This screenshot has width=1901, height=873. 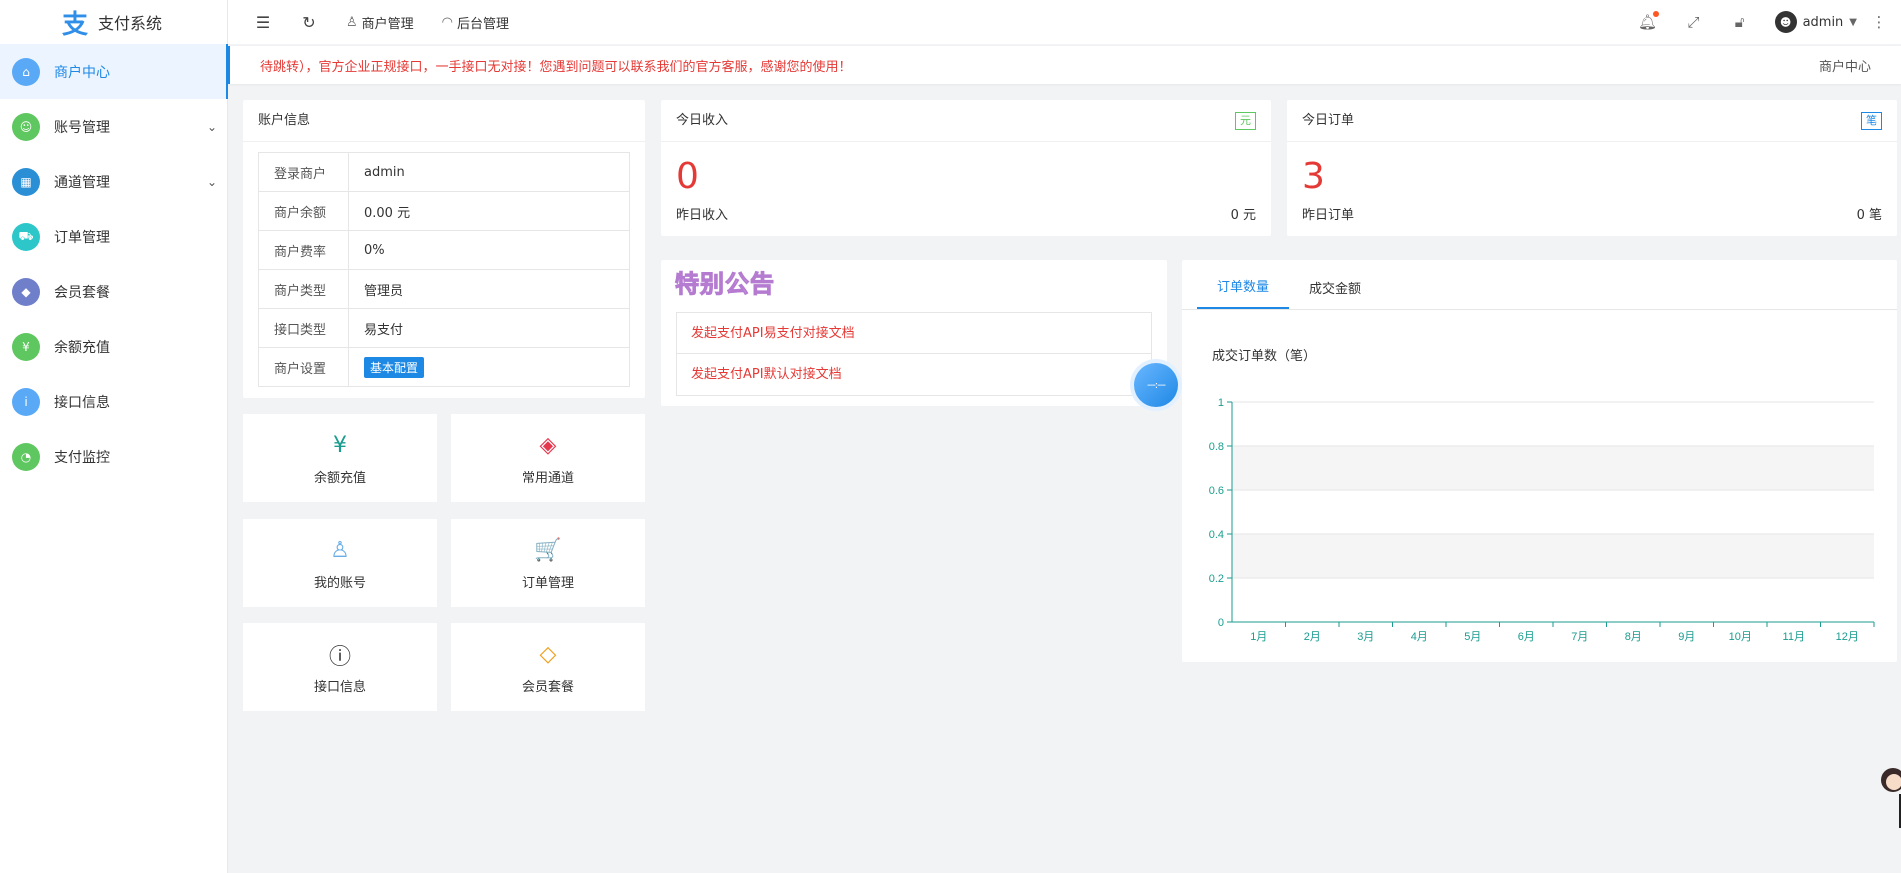 I want to click on quick-entry-5: ◇ 会员套餐, so click(x=548, y=667).